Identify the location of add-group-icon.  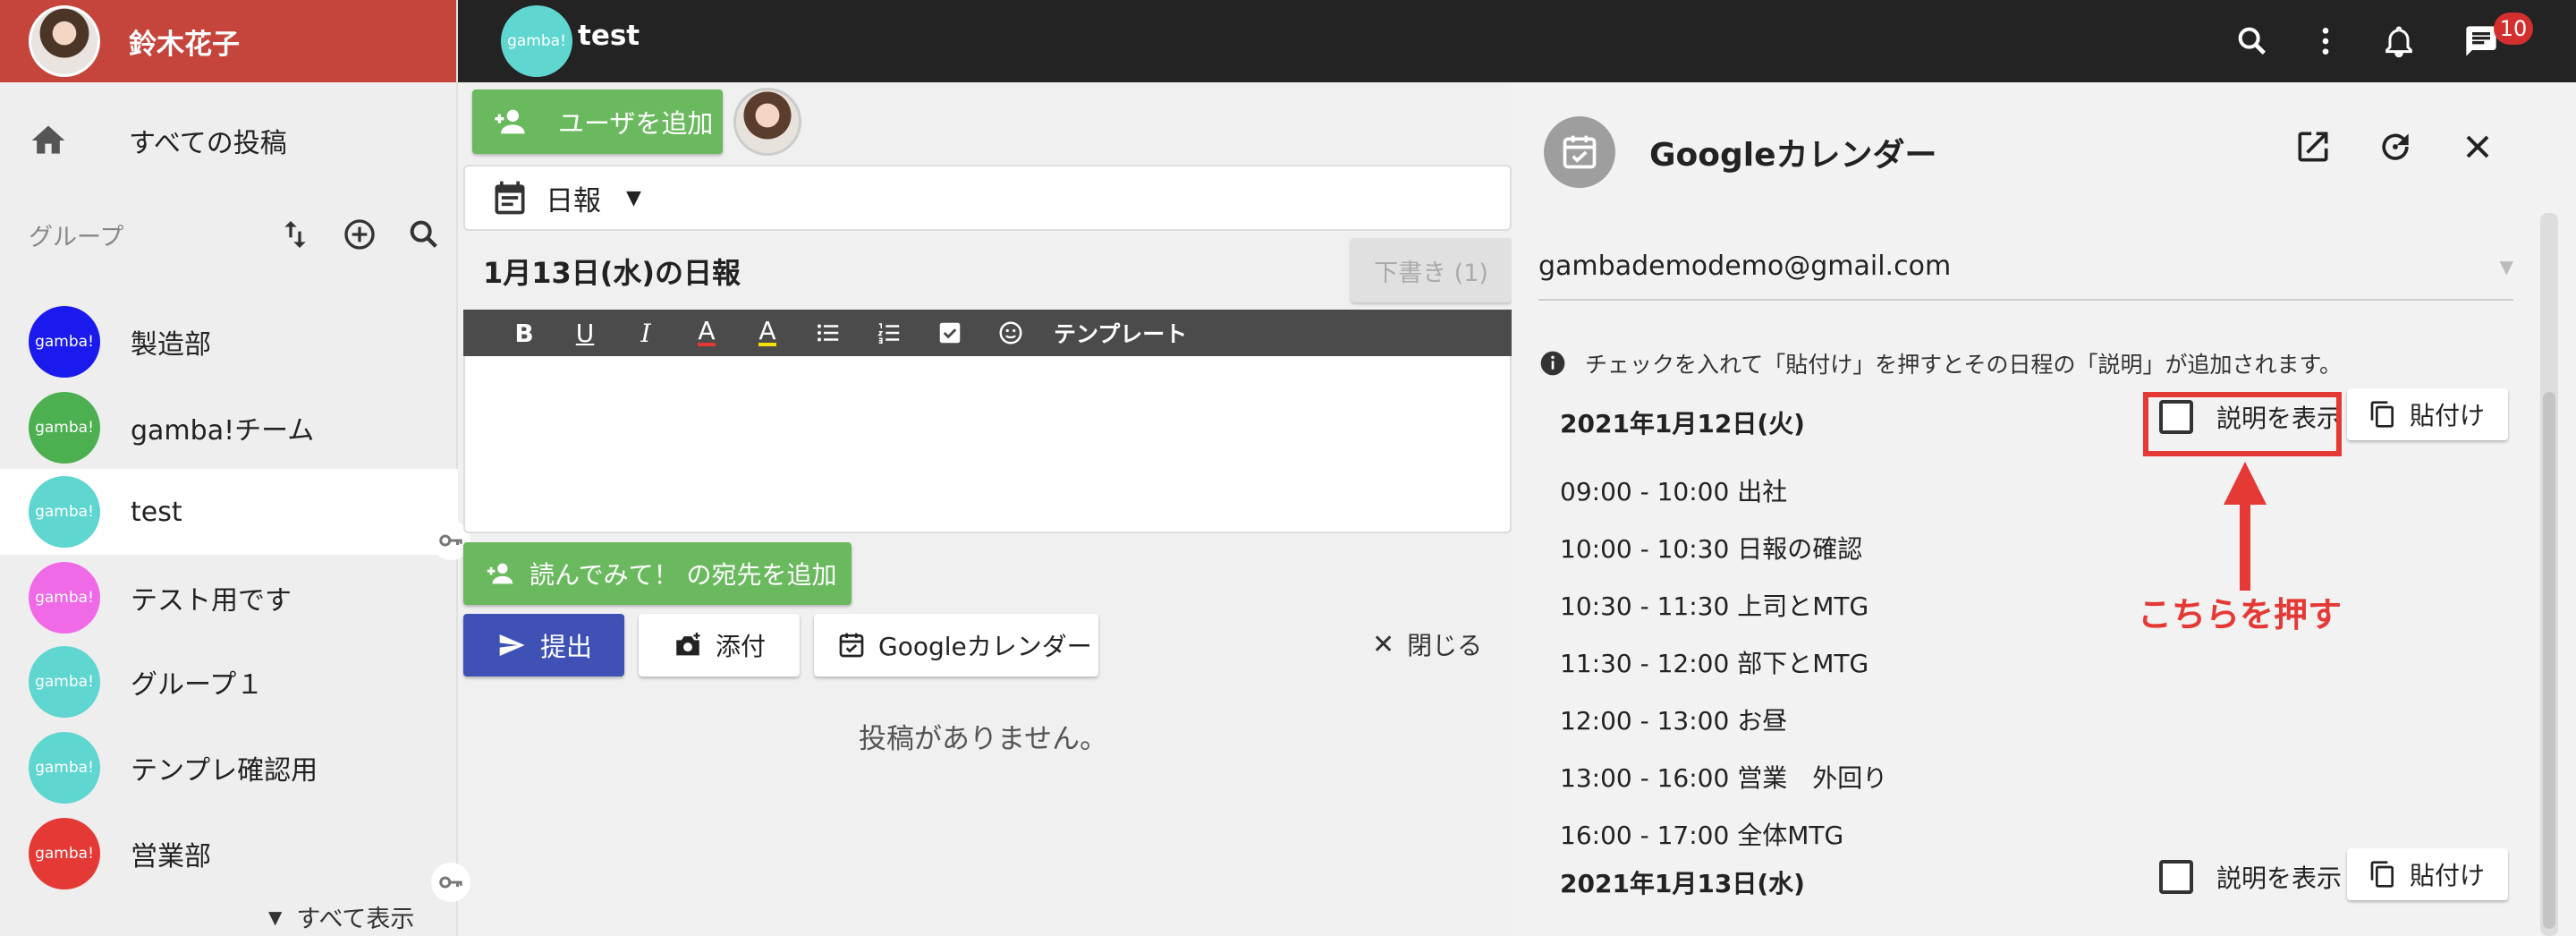
(359, 234).